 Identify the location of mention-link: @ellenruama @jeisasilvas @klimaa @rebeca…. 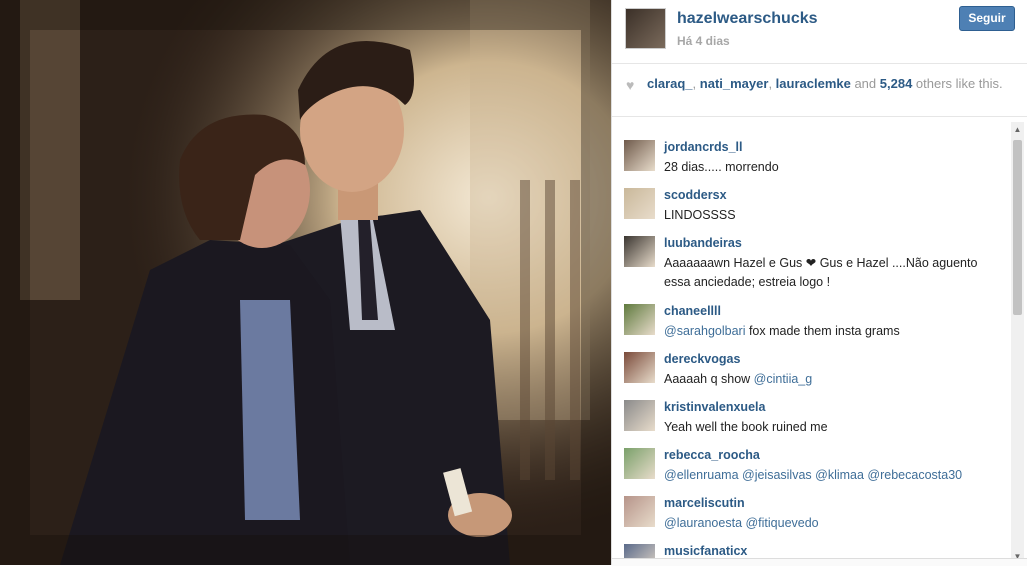
(813, 475).